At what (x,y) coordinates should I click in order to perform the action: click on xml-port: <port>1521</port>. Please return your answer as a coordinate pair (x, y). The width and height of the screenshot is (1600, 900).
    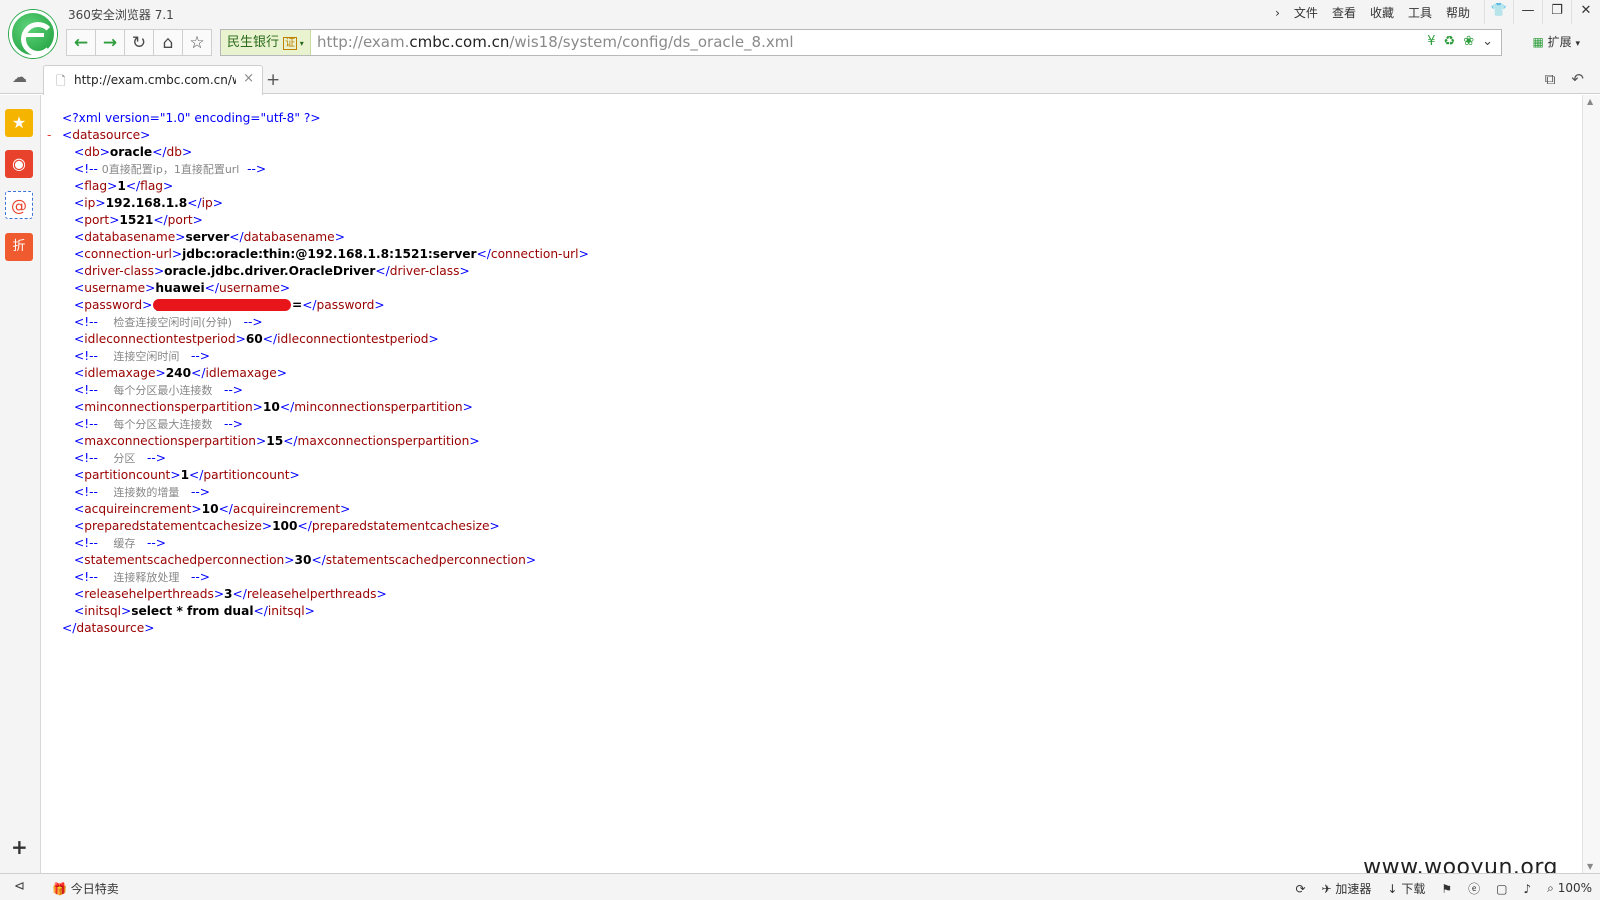
    Looking at the image, I should click on (138, 220).